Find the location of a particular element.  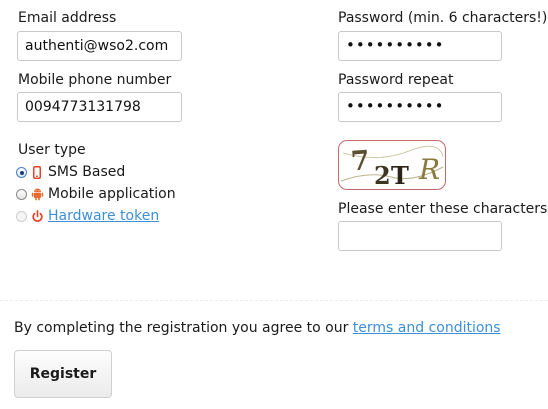

captcha-prompt: Please enter these characters is located at coordinates (443, 209).